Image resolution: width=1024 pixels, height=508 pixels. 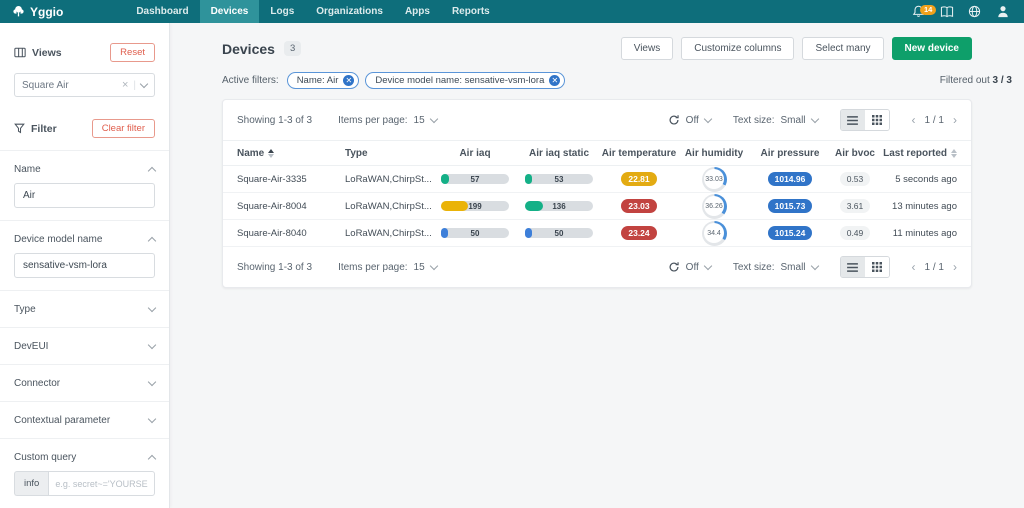 What do you see at coordinates (84, 52) in the screenshot?
I see `views-header: Views Reset` at bounding box center [84, 52].